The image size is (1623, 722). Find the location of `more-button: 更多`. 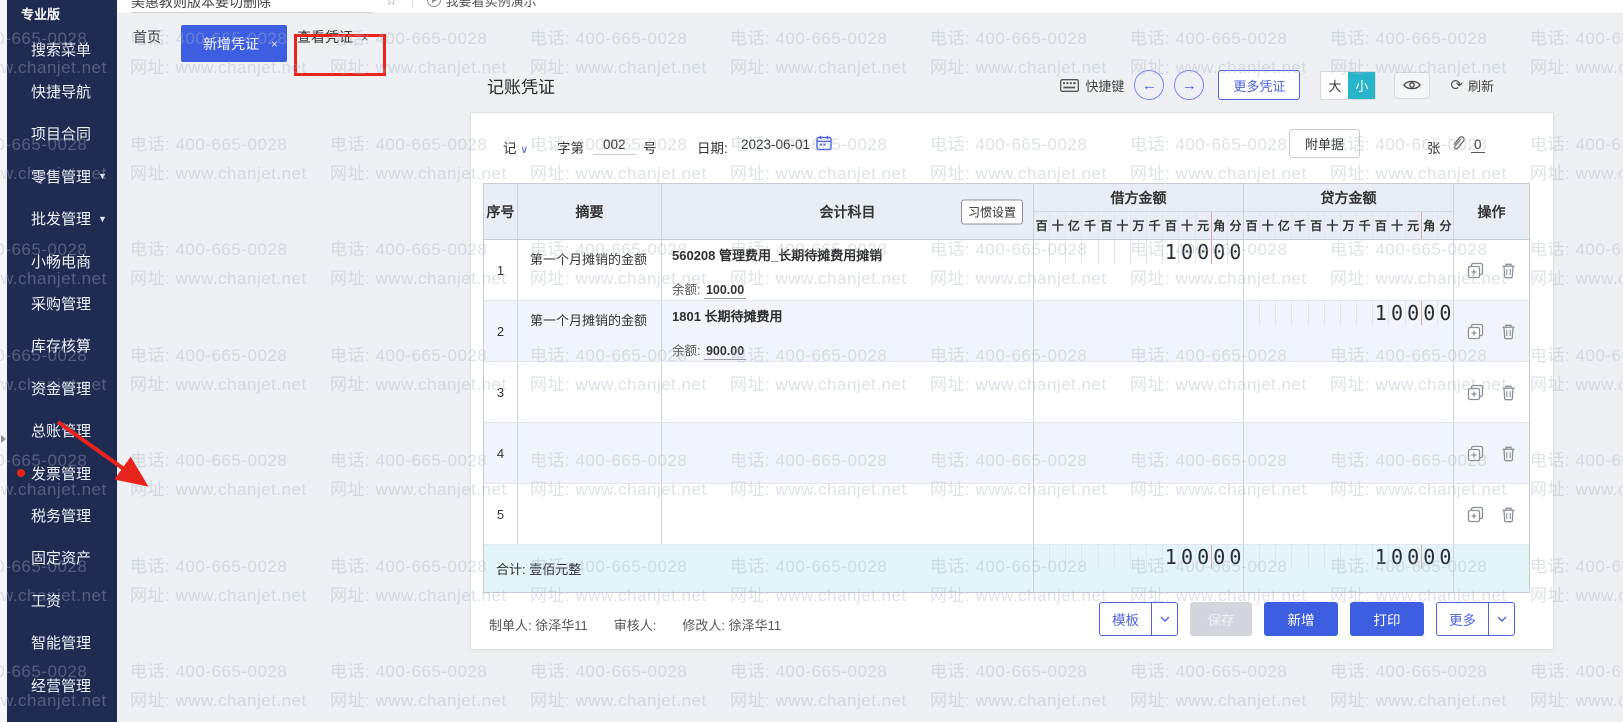

more-button: 更多 is located at coordinates (1475, 619).